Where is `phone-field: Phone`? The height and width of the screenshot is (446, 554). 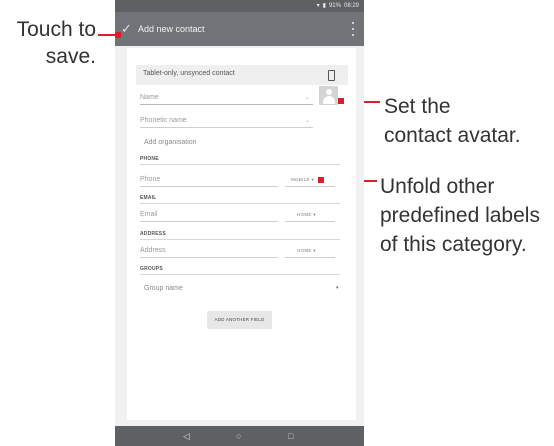
phone-field: Phone is located at coordinates (150, 179).